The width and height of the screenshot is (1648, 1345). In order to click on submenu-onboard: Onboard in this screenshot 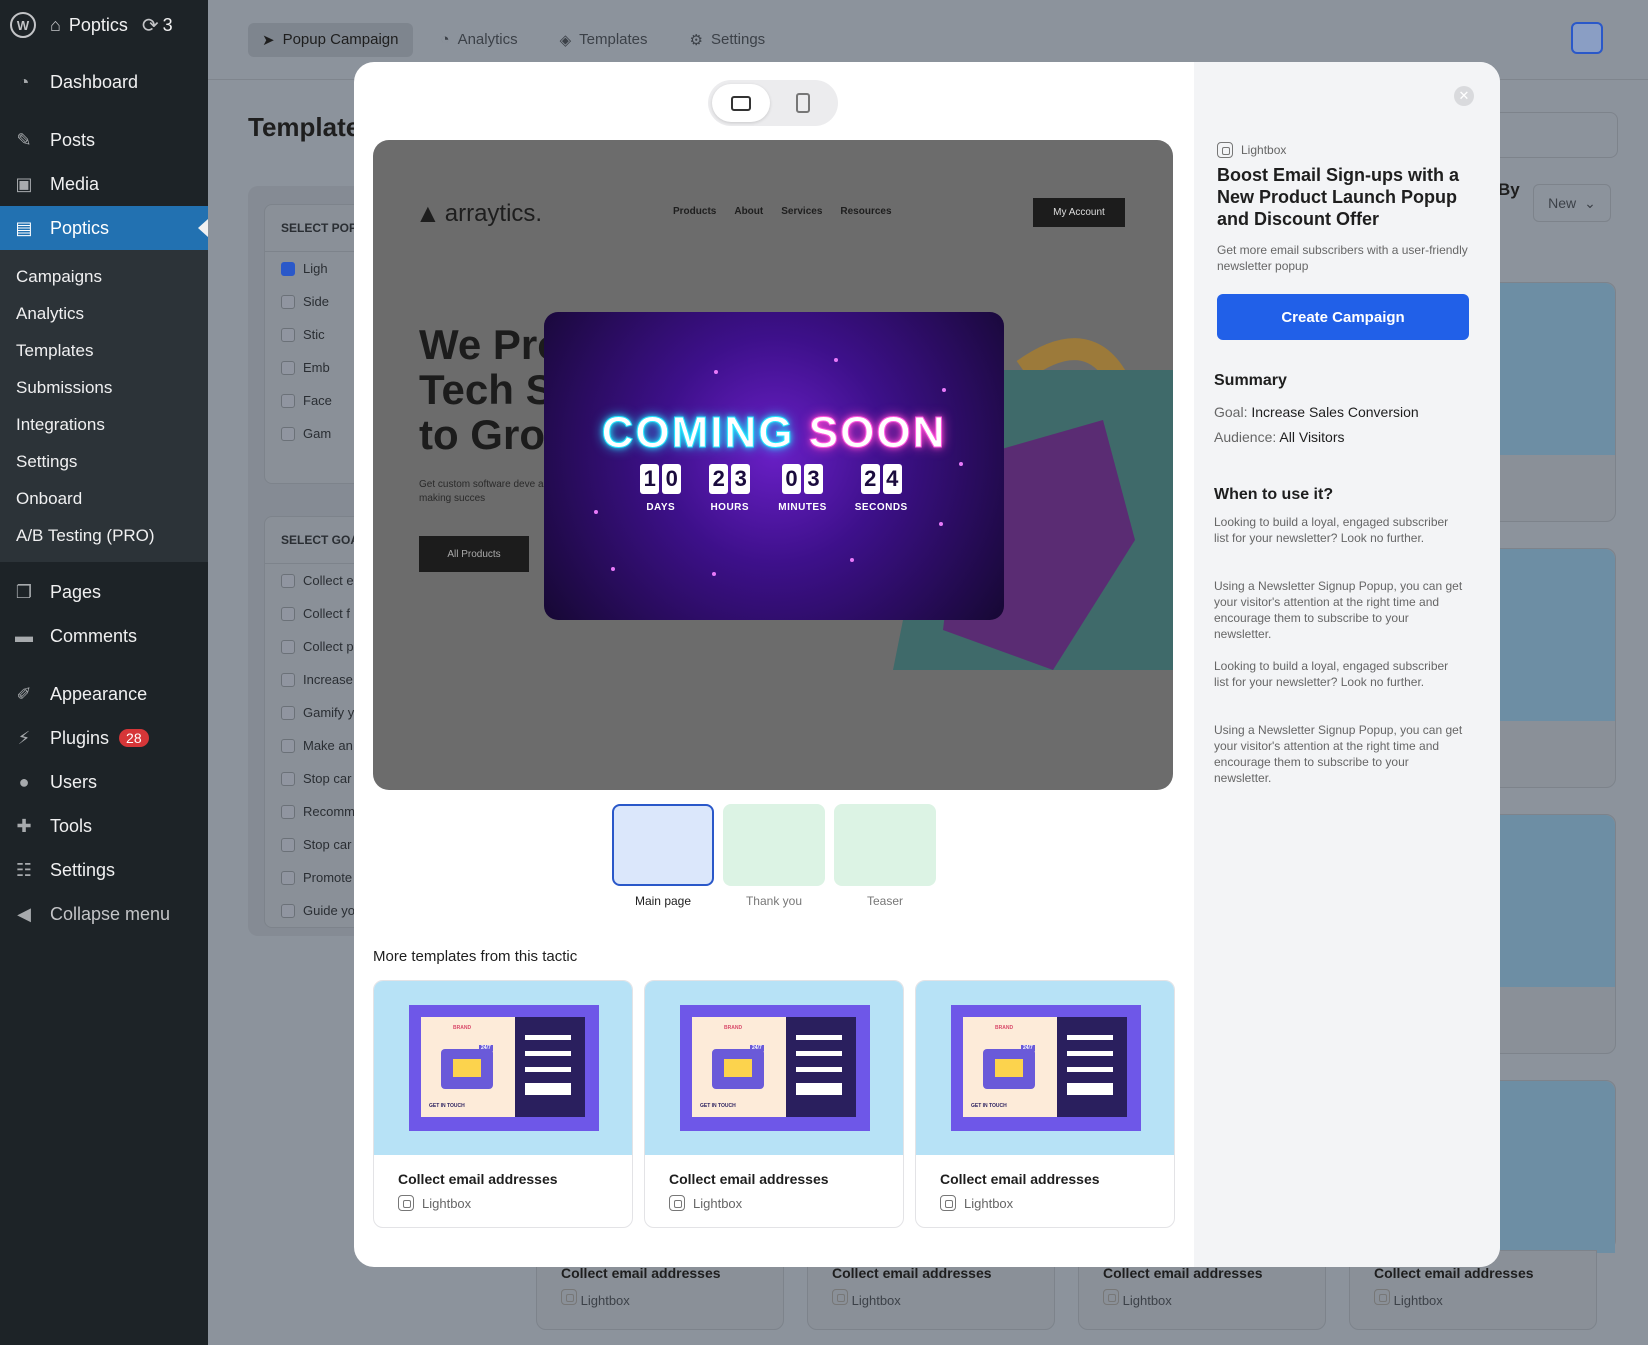, I will do `click(104, 498)`.